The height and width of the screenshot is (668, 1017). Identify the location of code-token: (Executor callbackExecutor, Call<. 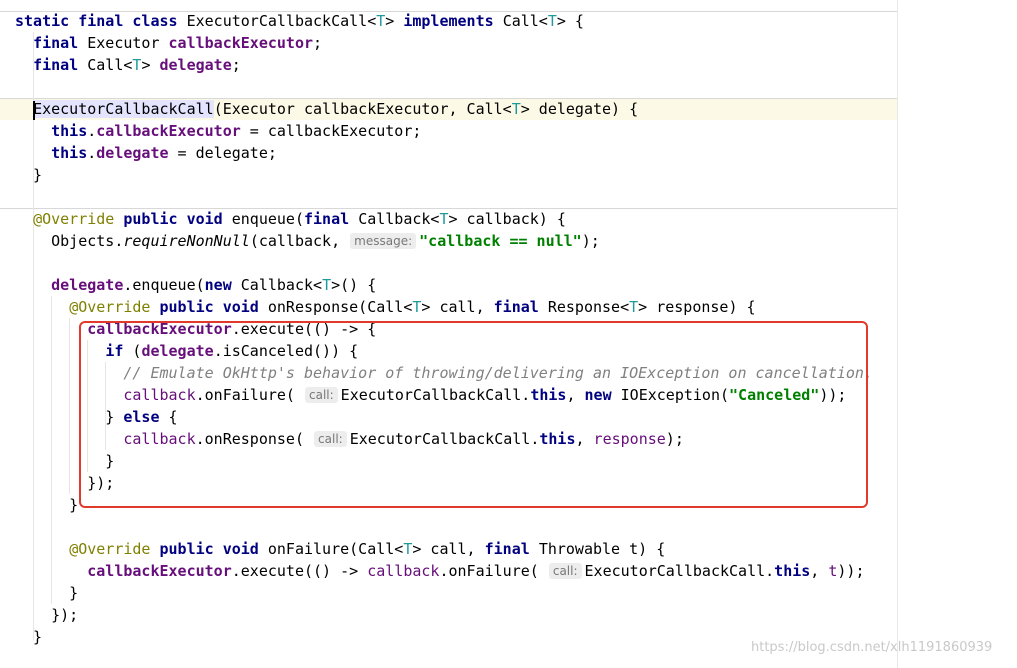
(362, 109).